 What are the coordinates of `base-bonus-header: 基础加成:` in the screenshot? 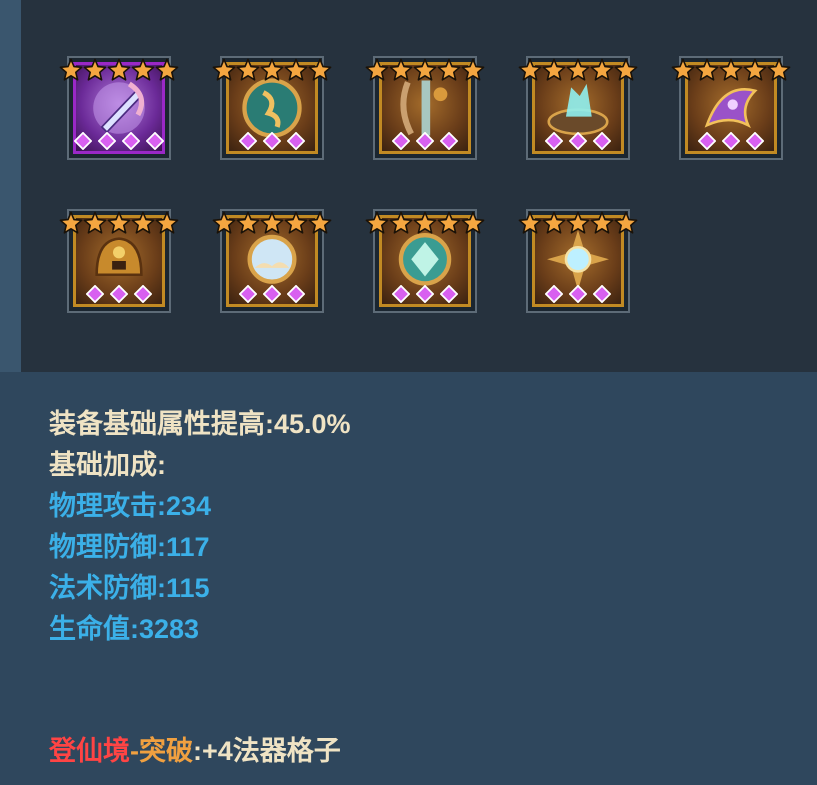 It's located at (107, 465).